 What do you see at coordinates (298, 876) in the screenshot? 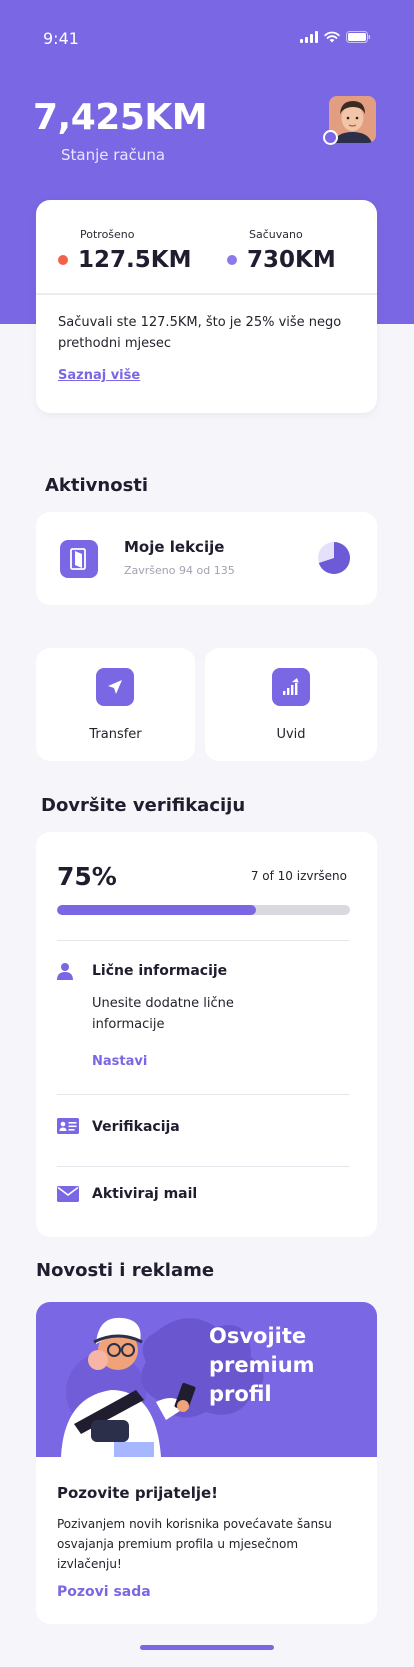
I see `verification-count: 7 of 10 izvršeno` at bounding box center [298, 876].